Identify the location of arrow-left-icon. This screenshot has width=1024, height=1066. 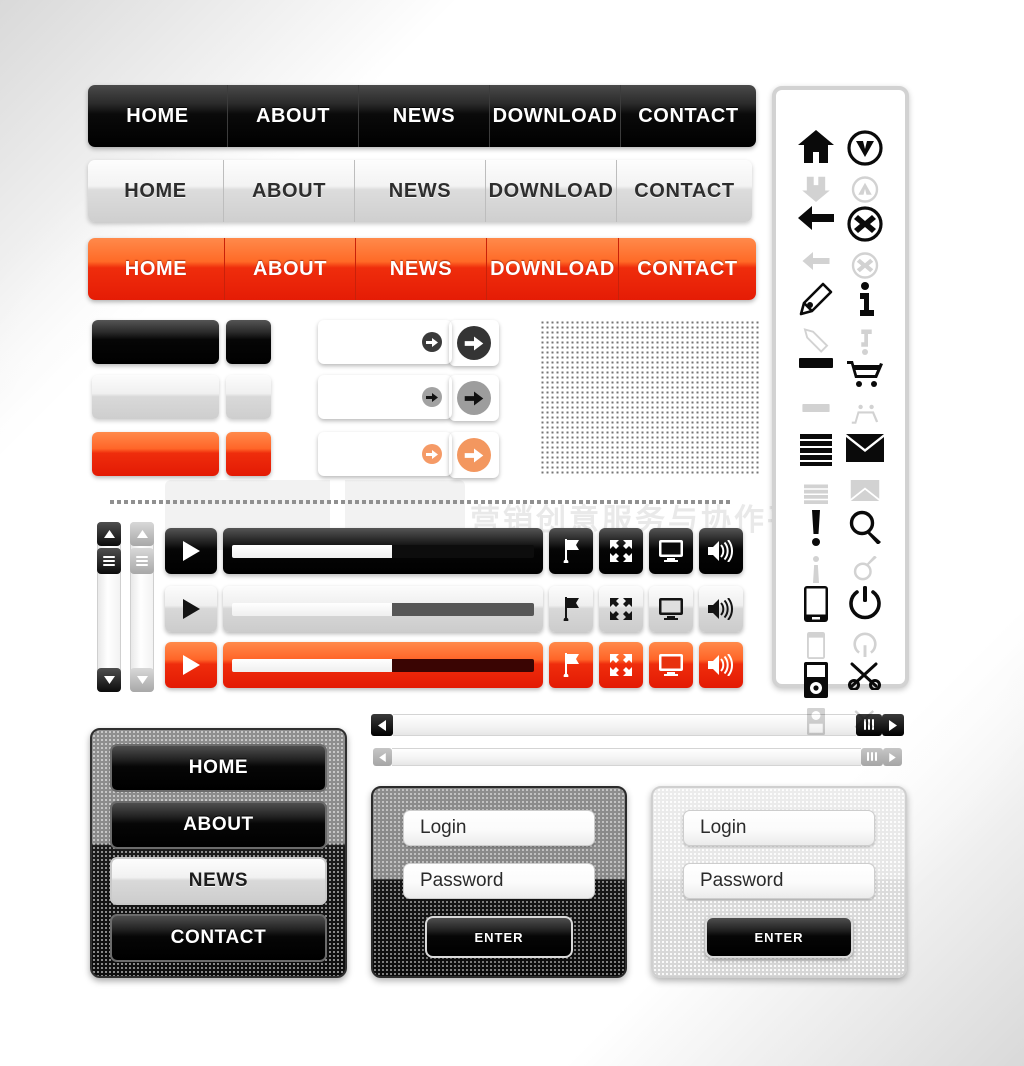
(816, 238).